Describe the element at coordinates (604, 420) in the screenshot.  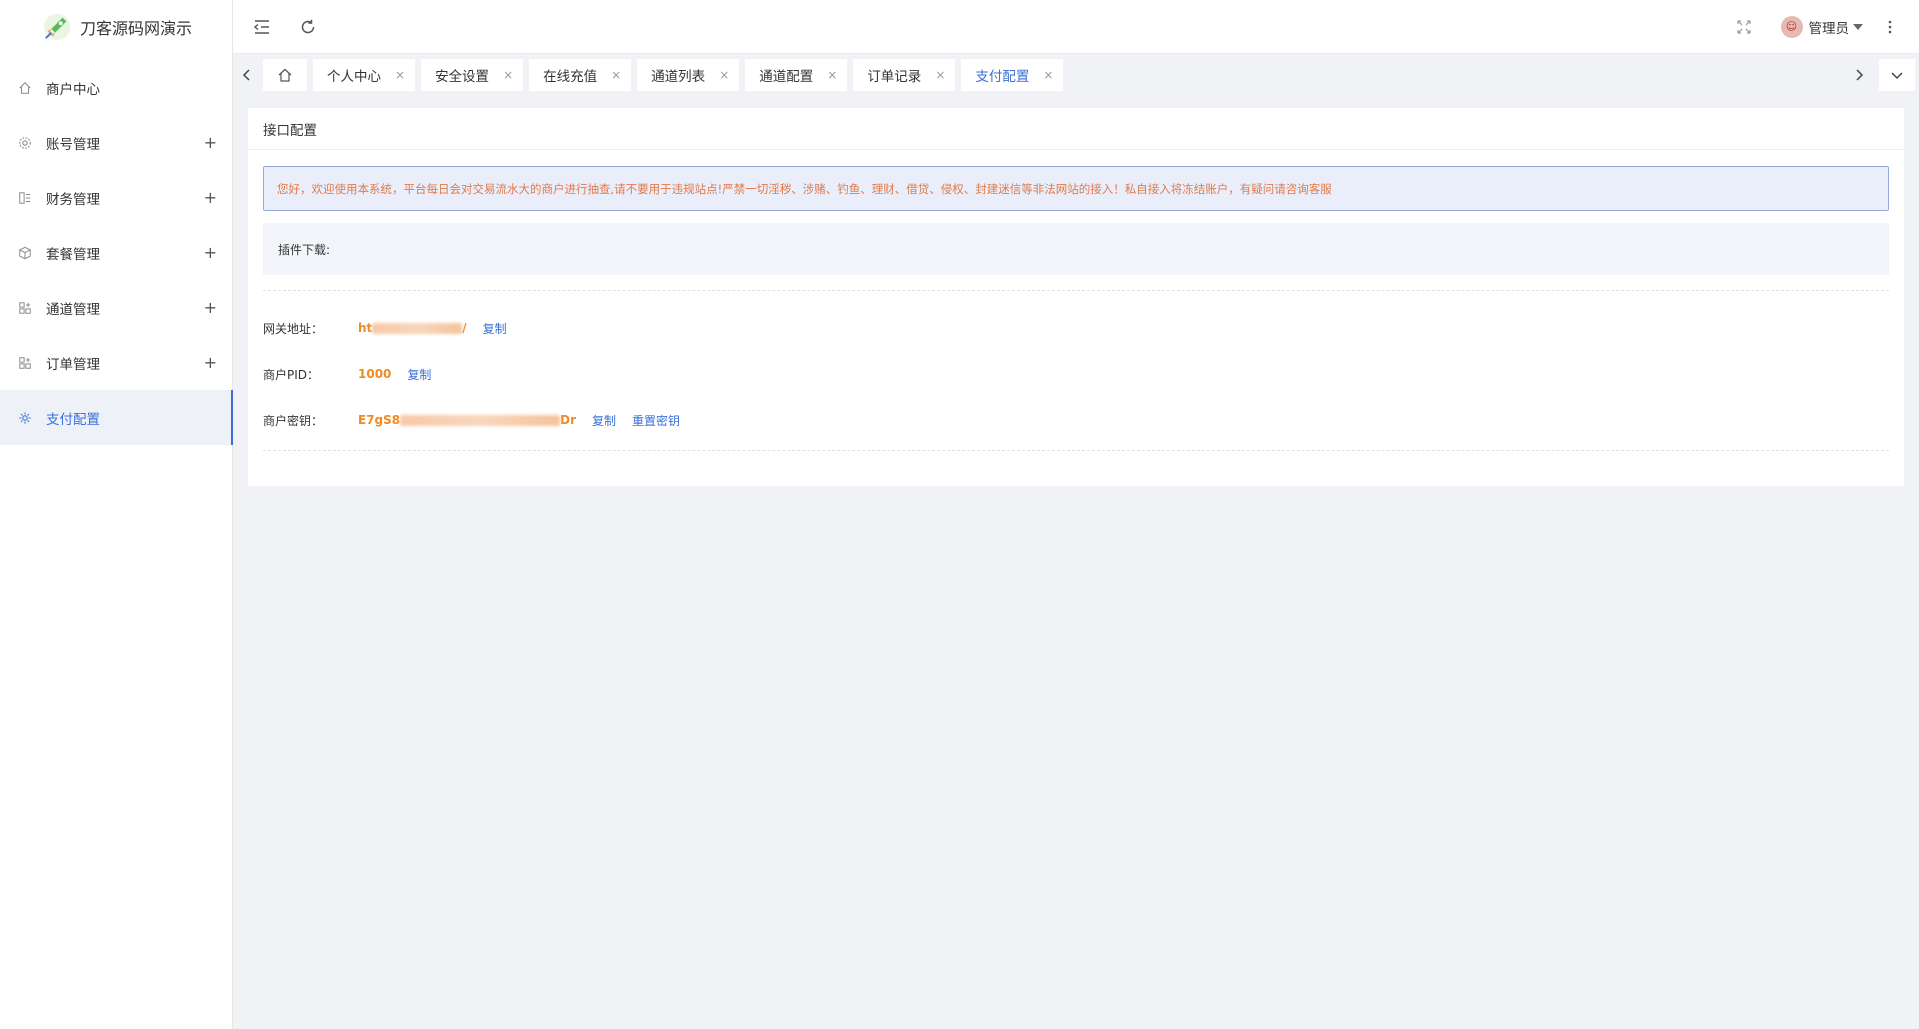
I see `copy-secret-button: 复制` at that location.